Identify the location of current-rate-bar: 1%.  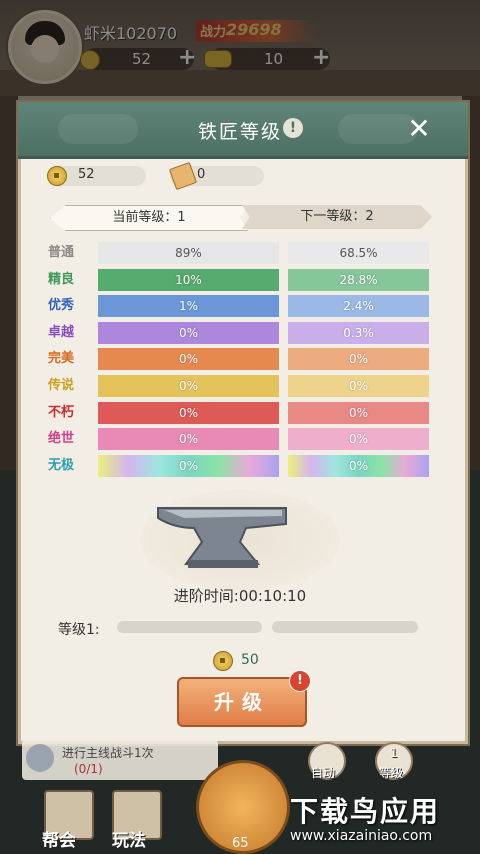
(188, 306).